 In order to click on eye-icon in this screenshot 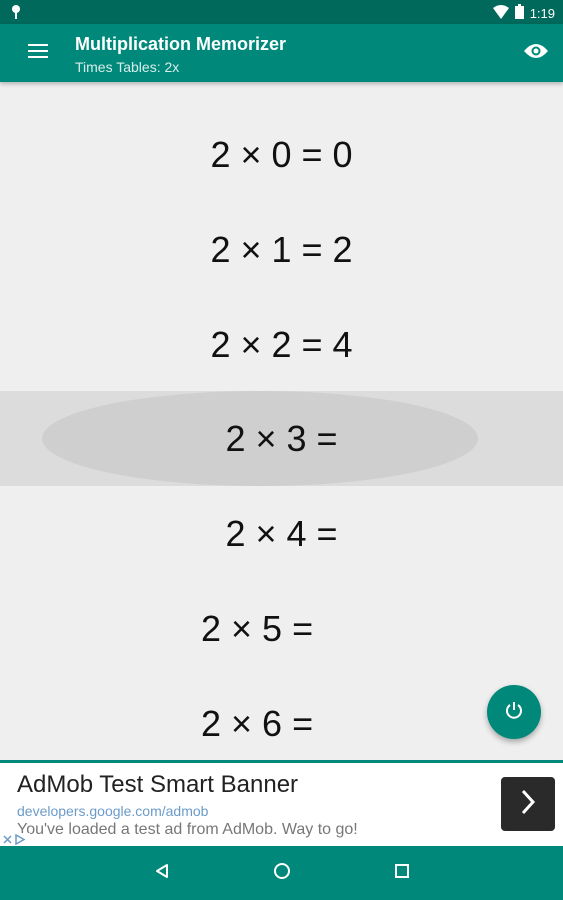, I will do `click(536, 53)`.